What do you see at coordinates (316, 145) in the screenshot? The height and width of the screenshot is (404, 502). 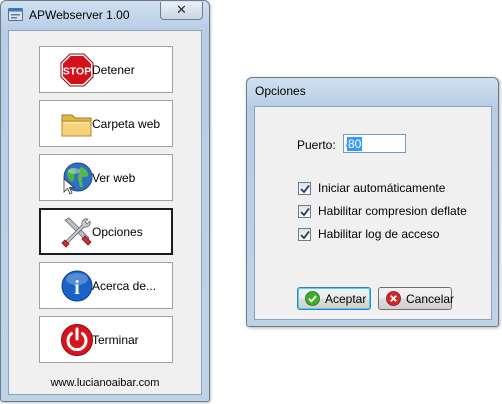 I see `port-label: Puerto:` at bounding box center [316, 145].